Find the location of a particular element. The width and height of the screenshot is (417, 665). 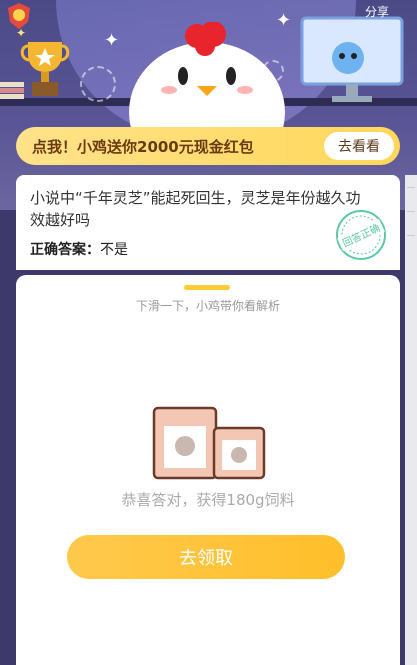

question-text: 小说中“千年灵芝”能起死回生，灵芝是年份越久功效越好吗 is located at coordinates (195, 209).